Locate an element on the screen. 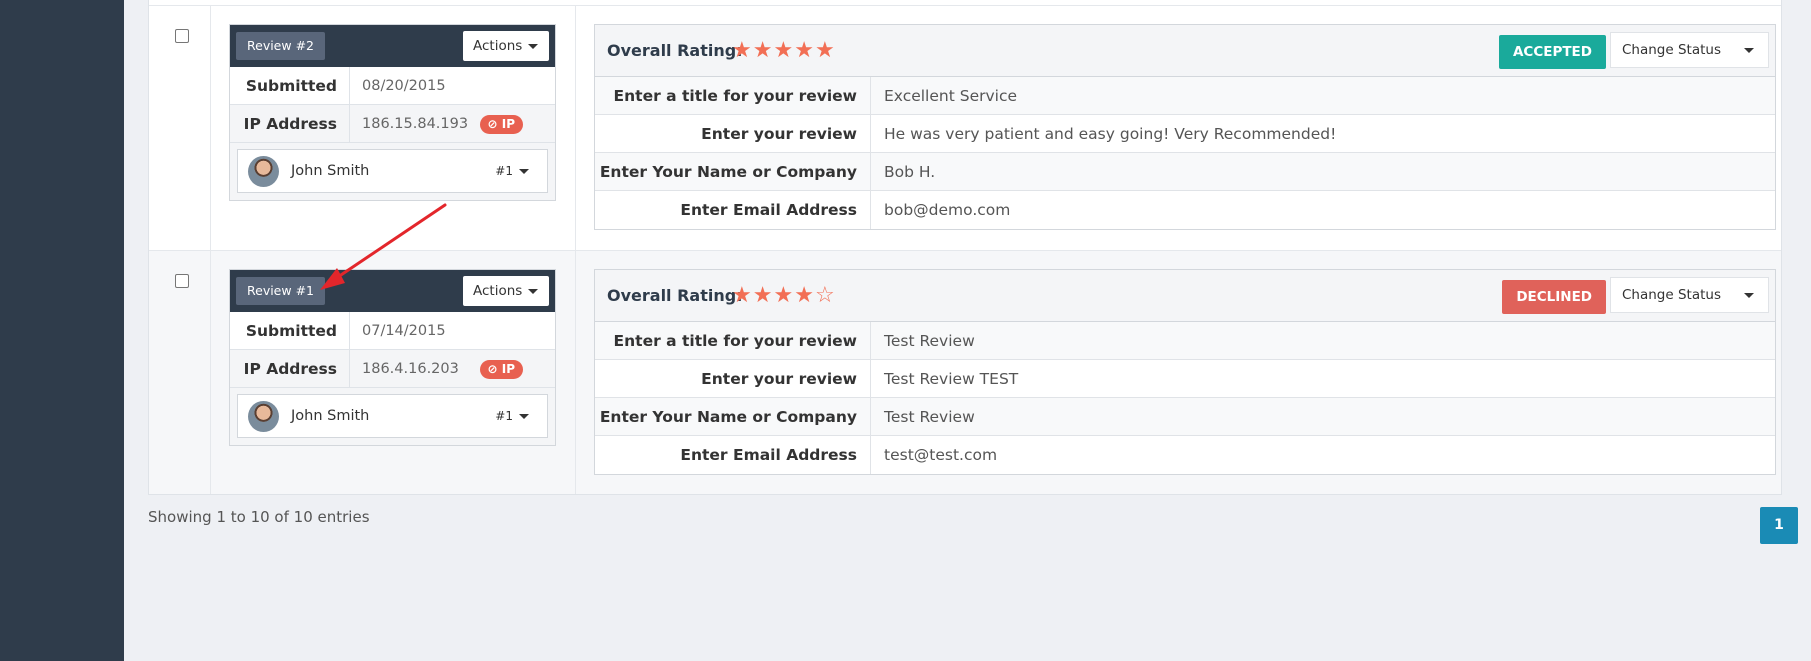  star-rating: ★★★★☆ is located at coordinates (784, 296).